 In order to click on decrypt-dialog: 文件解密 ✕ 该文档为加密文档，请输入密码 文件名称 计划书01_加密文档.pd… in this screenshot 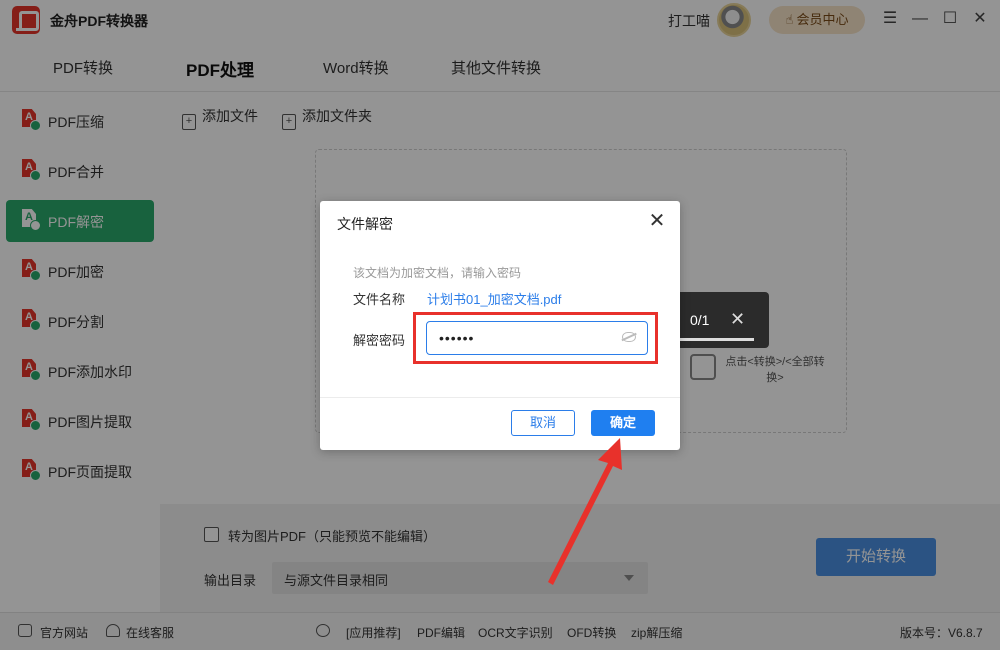, I will do `click(500, 325)`.